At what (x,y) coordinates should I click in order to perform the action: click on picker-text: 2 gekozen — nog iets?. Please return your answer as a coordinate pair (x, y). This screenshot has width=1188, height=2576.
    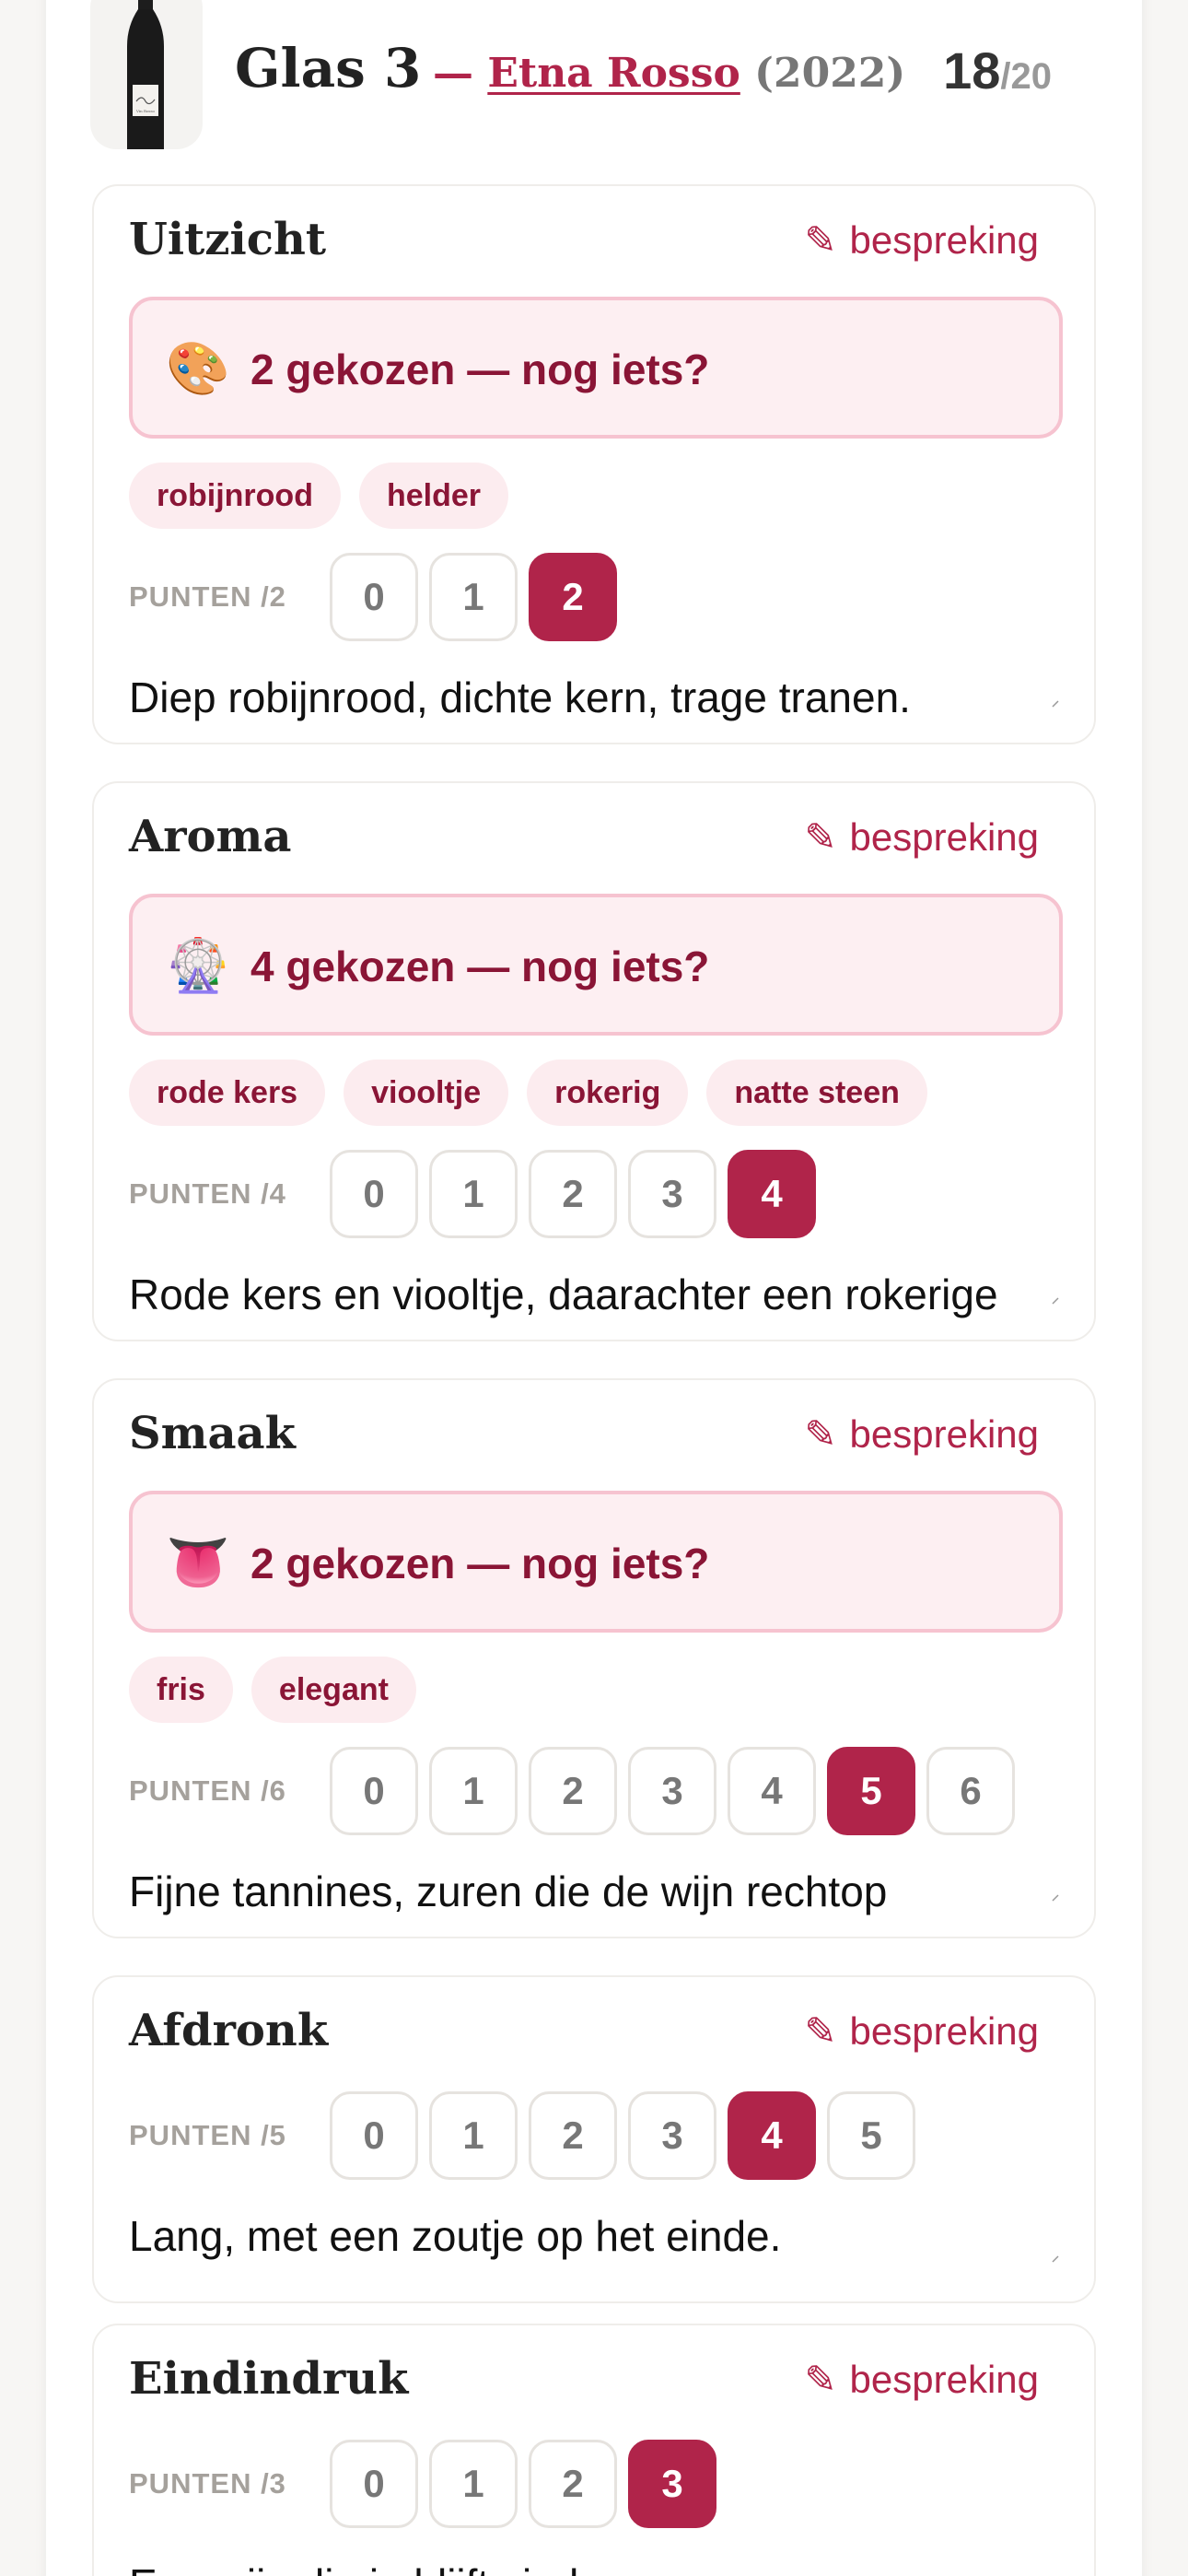
    Looking at the image, I should click on (480, 1563).